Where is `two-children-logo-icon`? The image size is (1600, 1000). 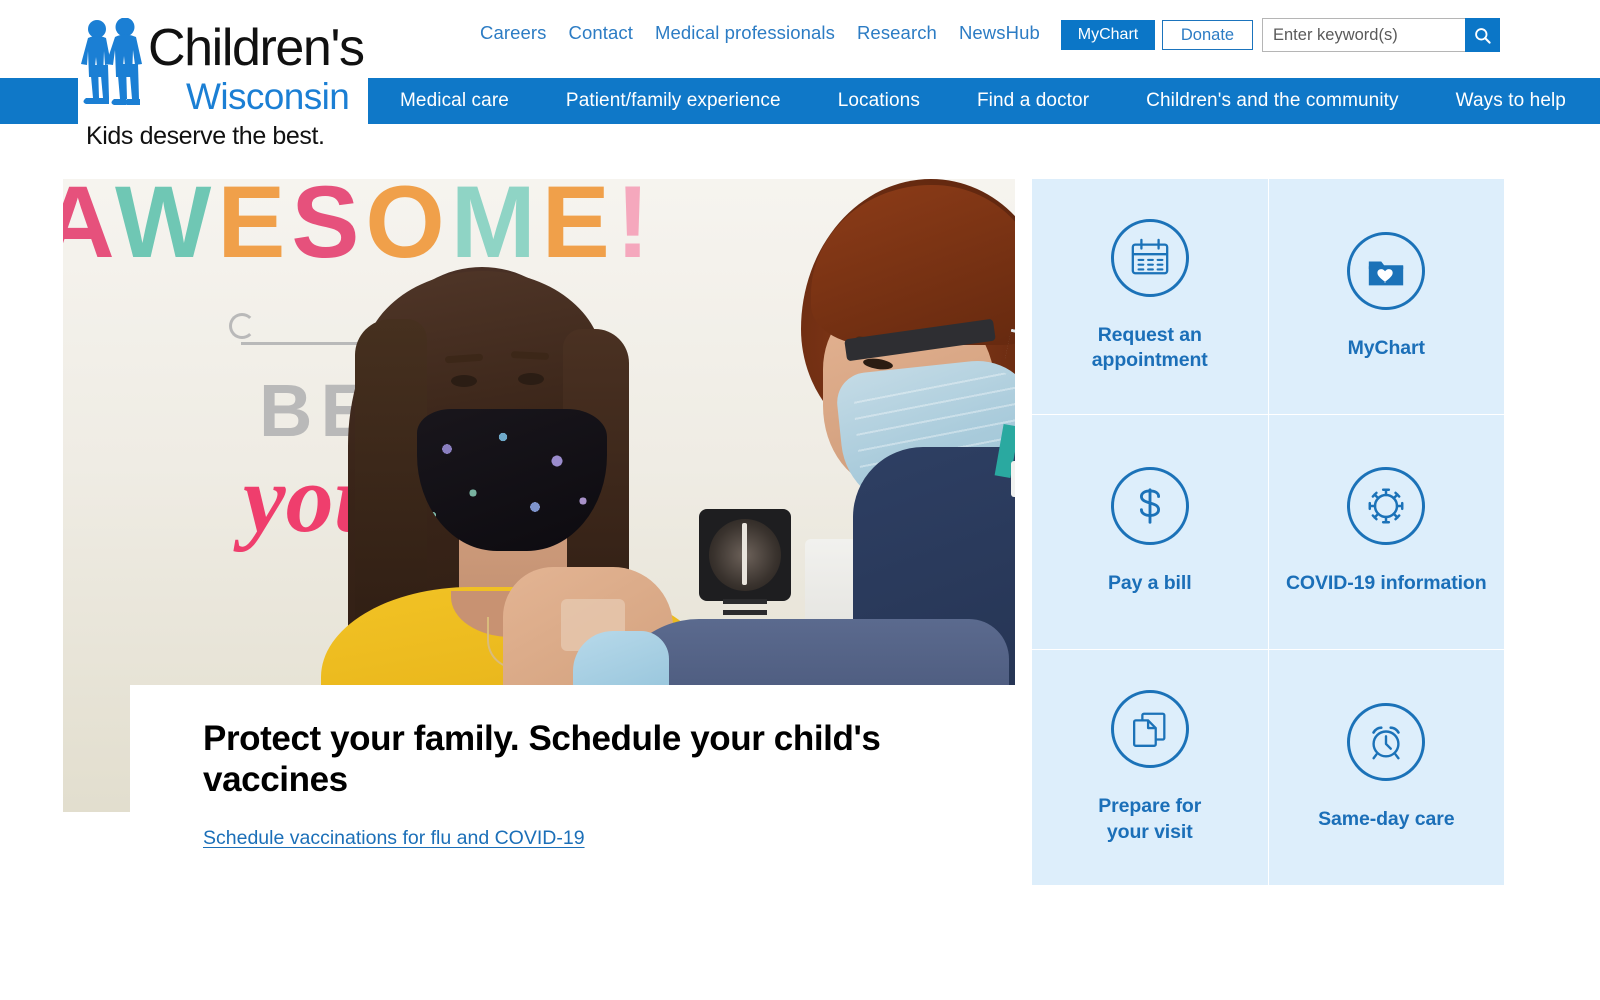 two-children-logo-icon is located at coordinates (111, 61).